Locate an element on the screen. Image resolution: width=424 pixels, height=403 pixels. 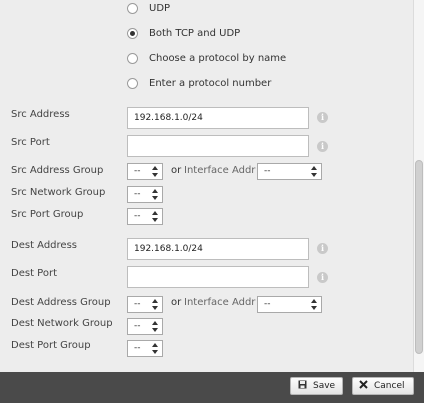
src-port-input is located at coordinates (218, 146).